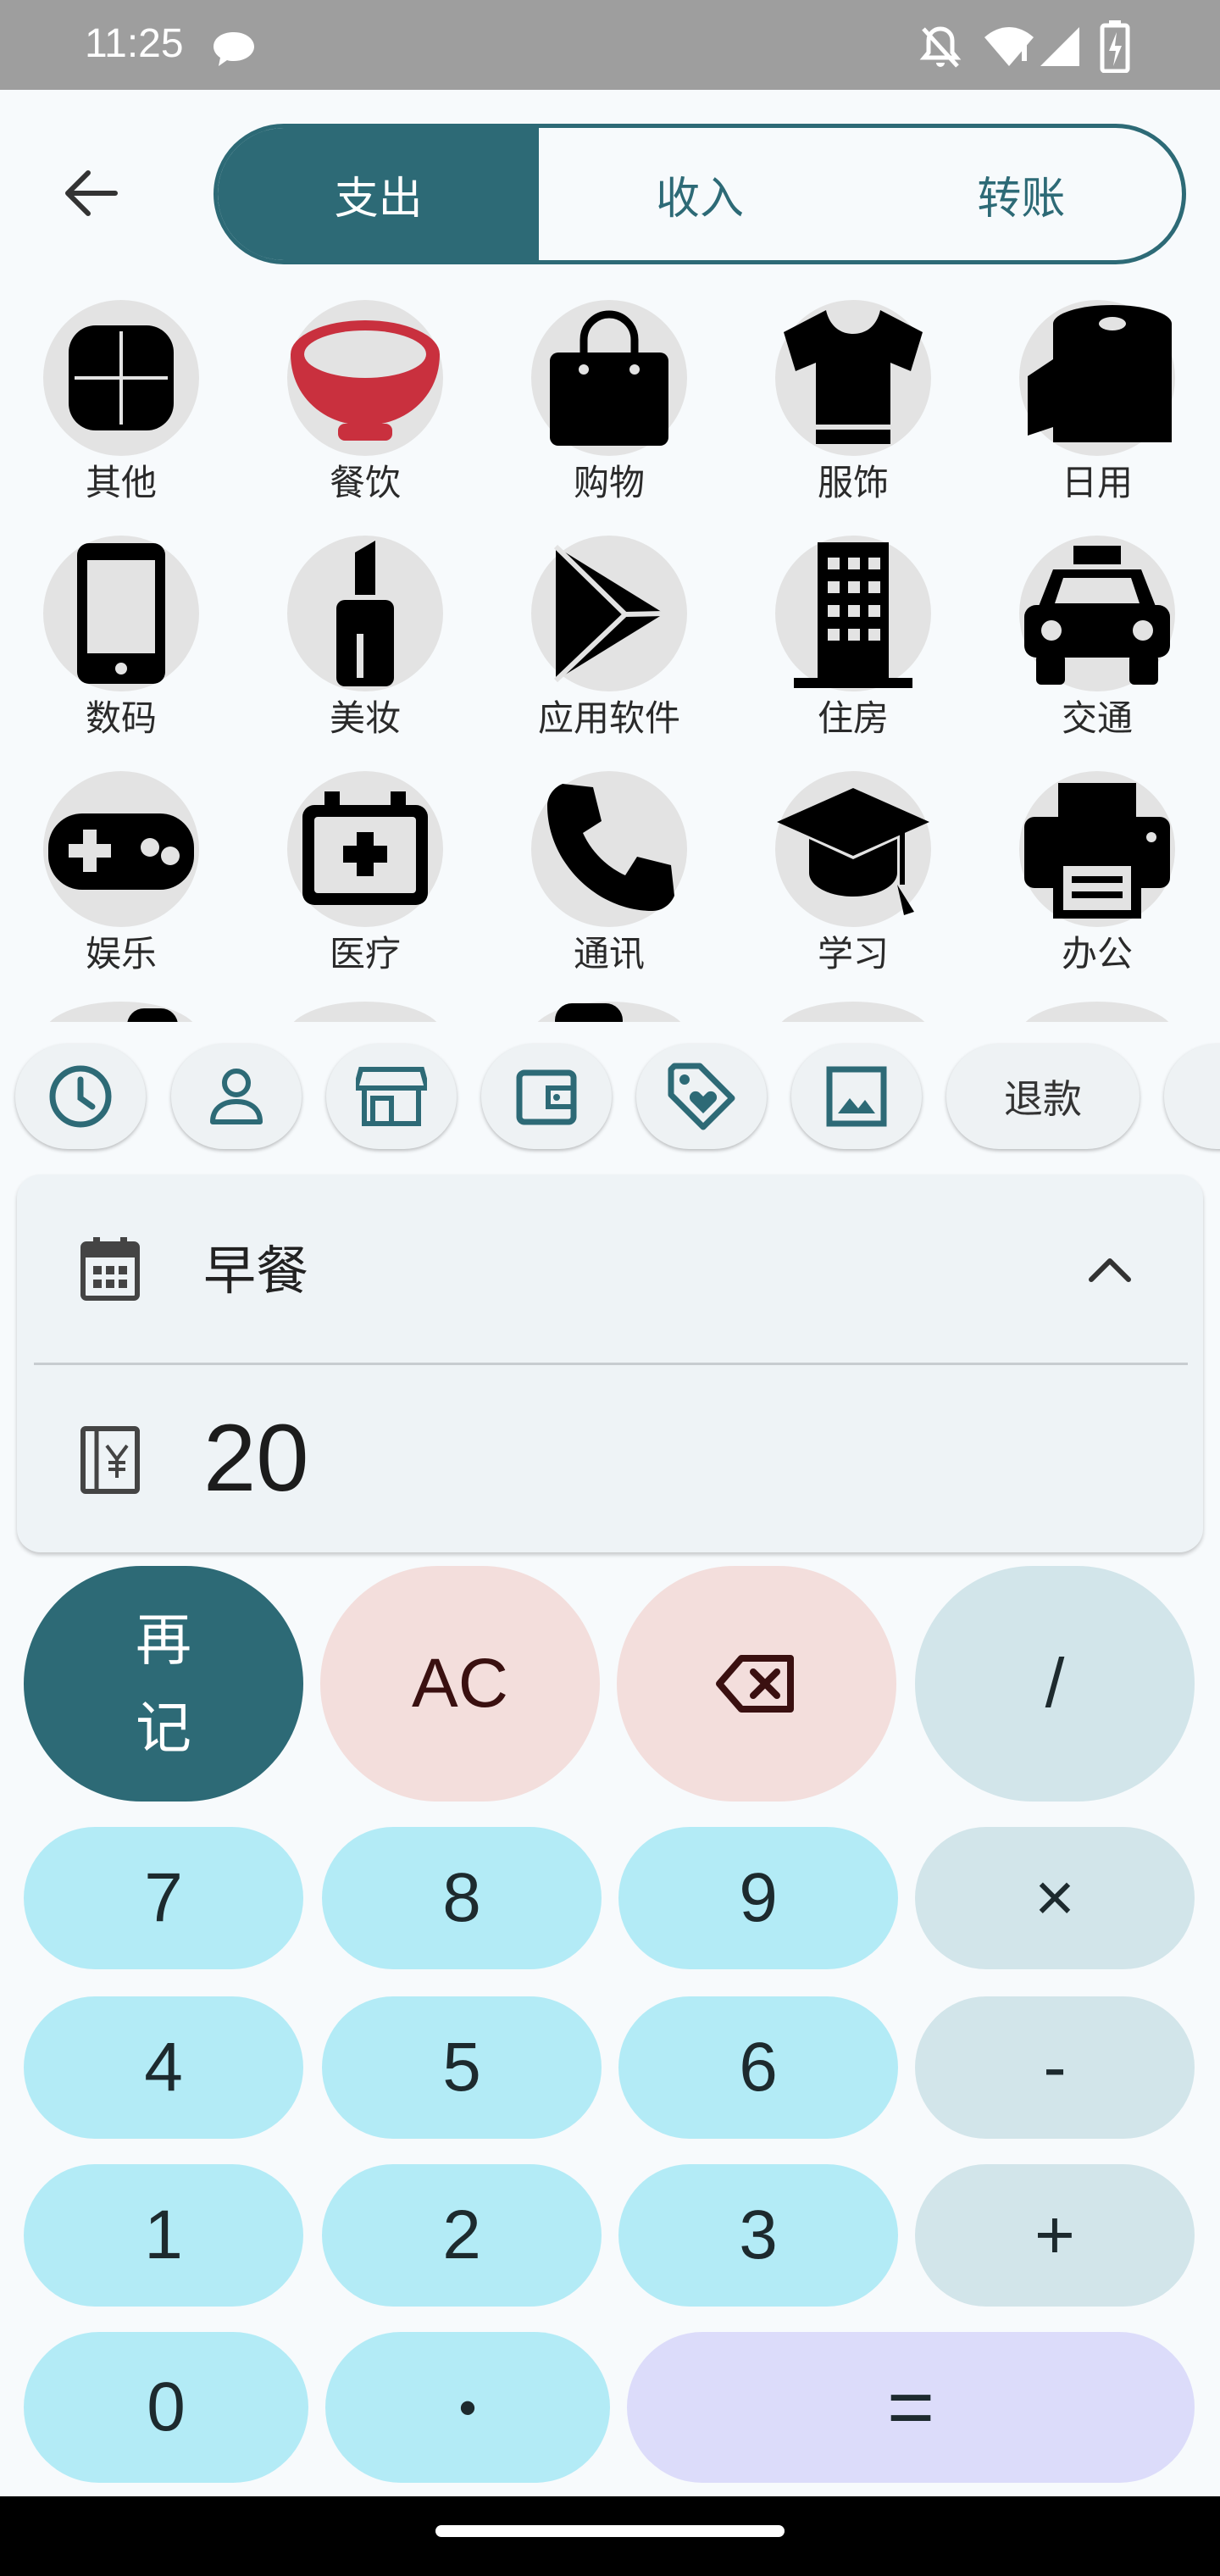 Image resolution: width=1220 pixels, height=2576 pixels. What do you see at coordinates (462, 2067) in the screenshot?
I see `key-5: 5` at bounding box center [462, 2067].